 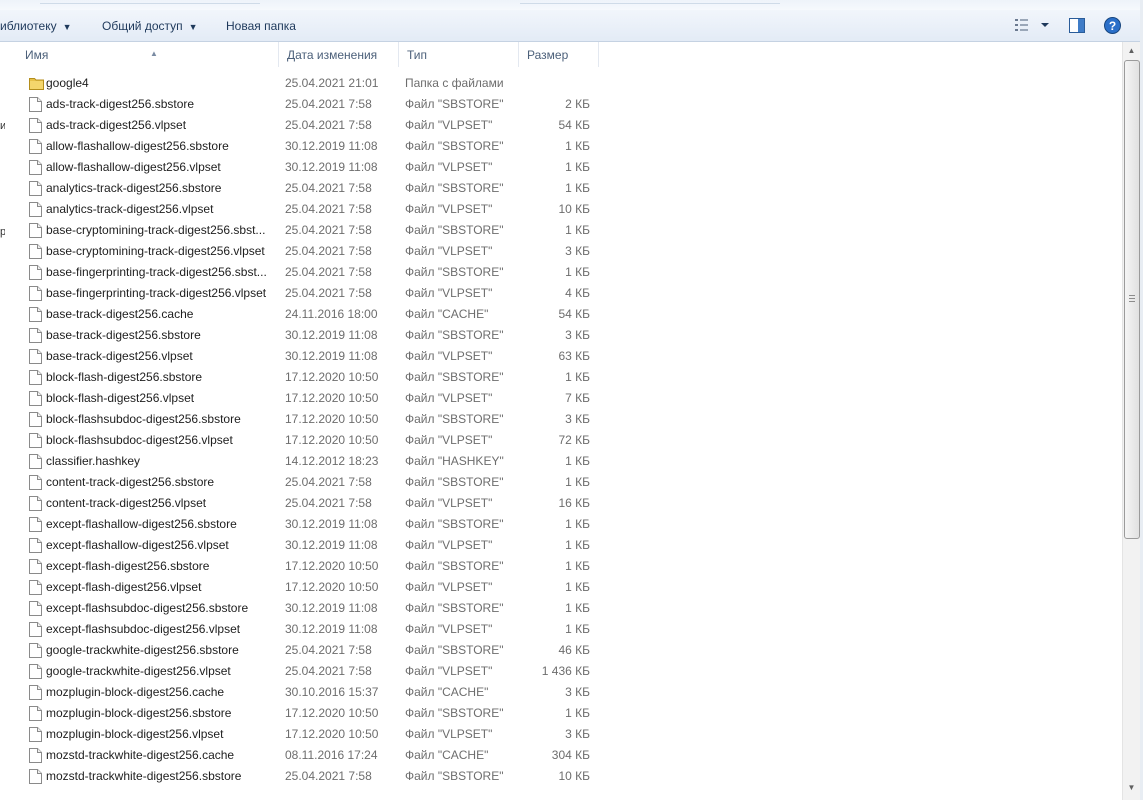 I want to click on file-name: except-flashallow-digest256.vlpset, so click(x=137, y=545).